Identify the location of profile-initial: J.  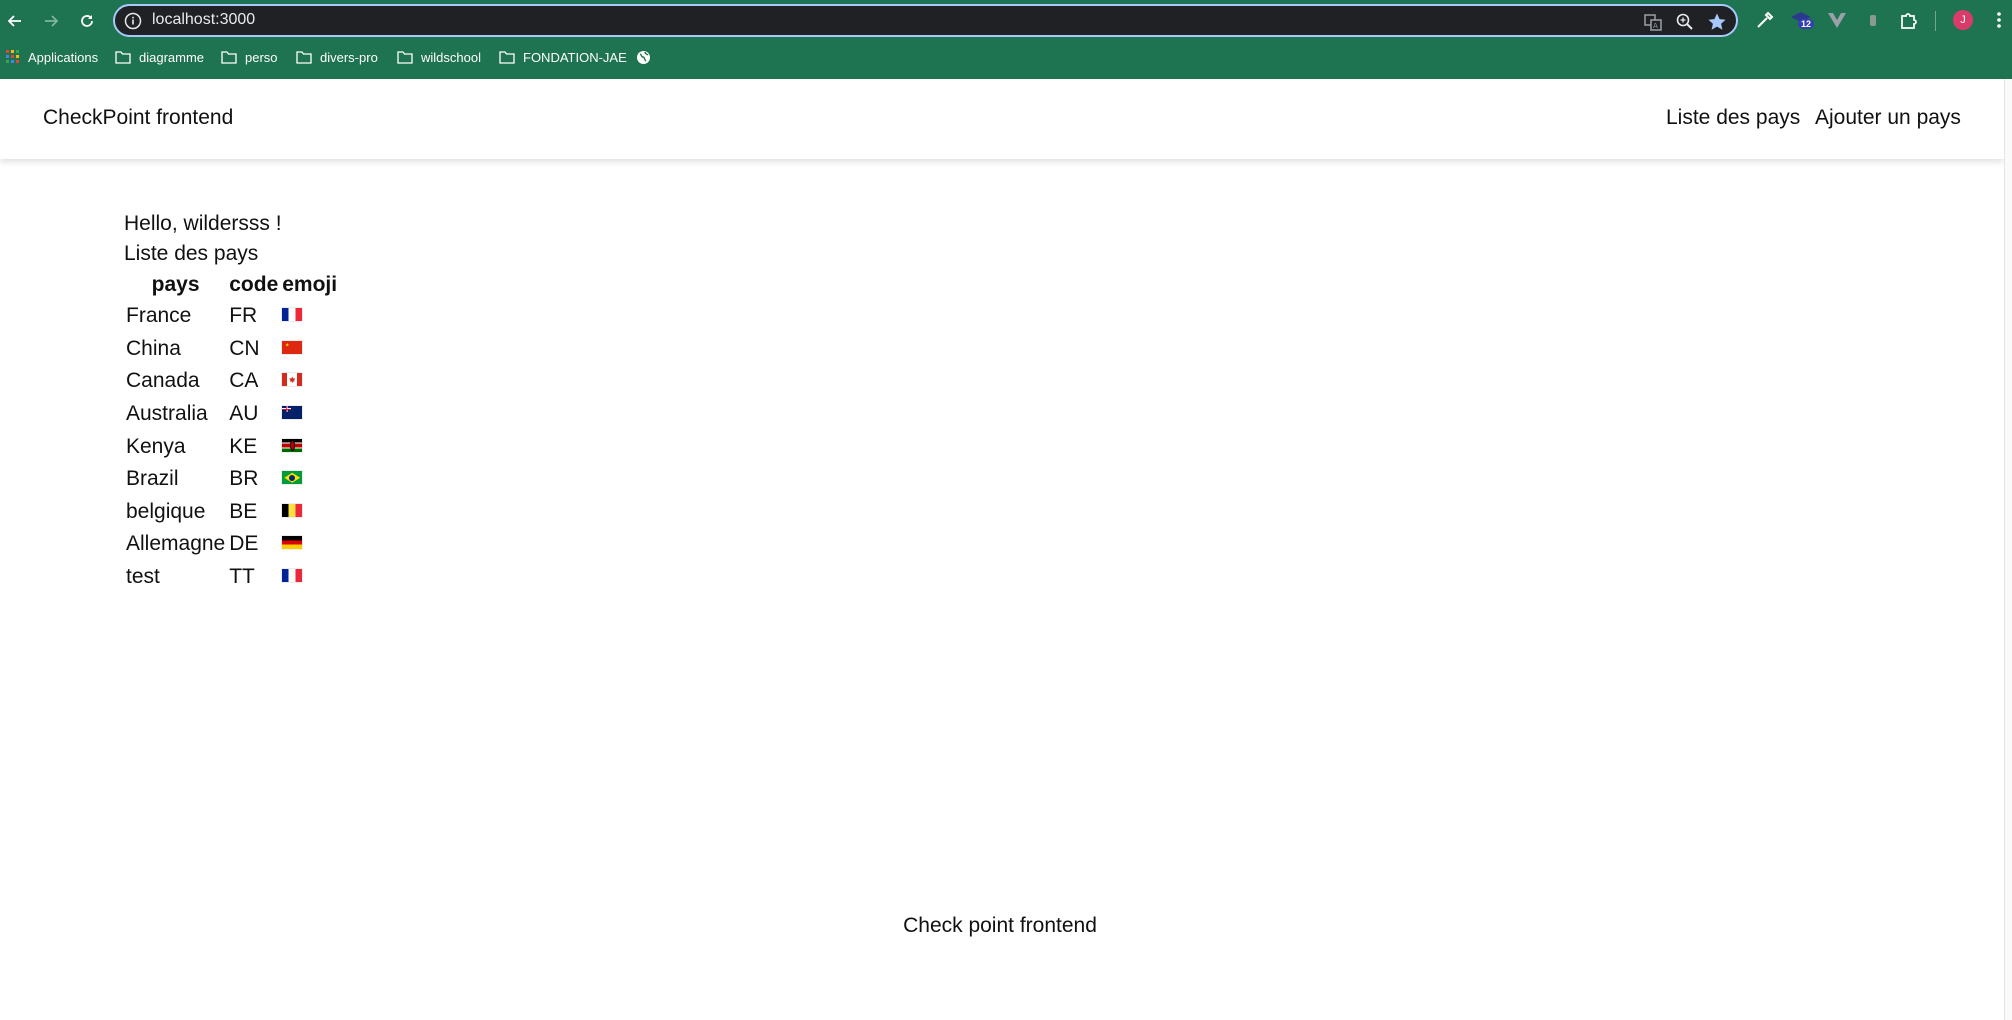
(1963, 20).